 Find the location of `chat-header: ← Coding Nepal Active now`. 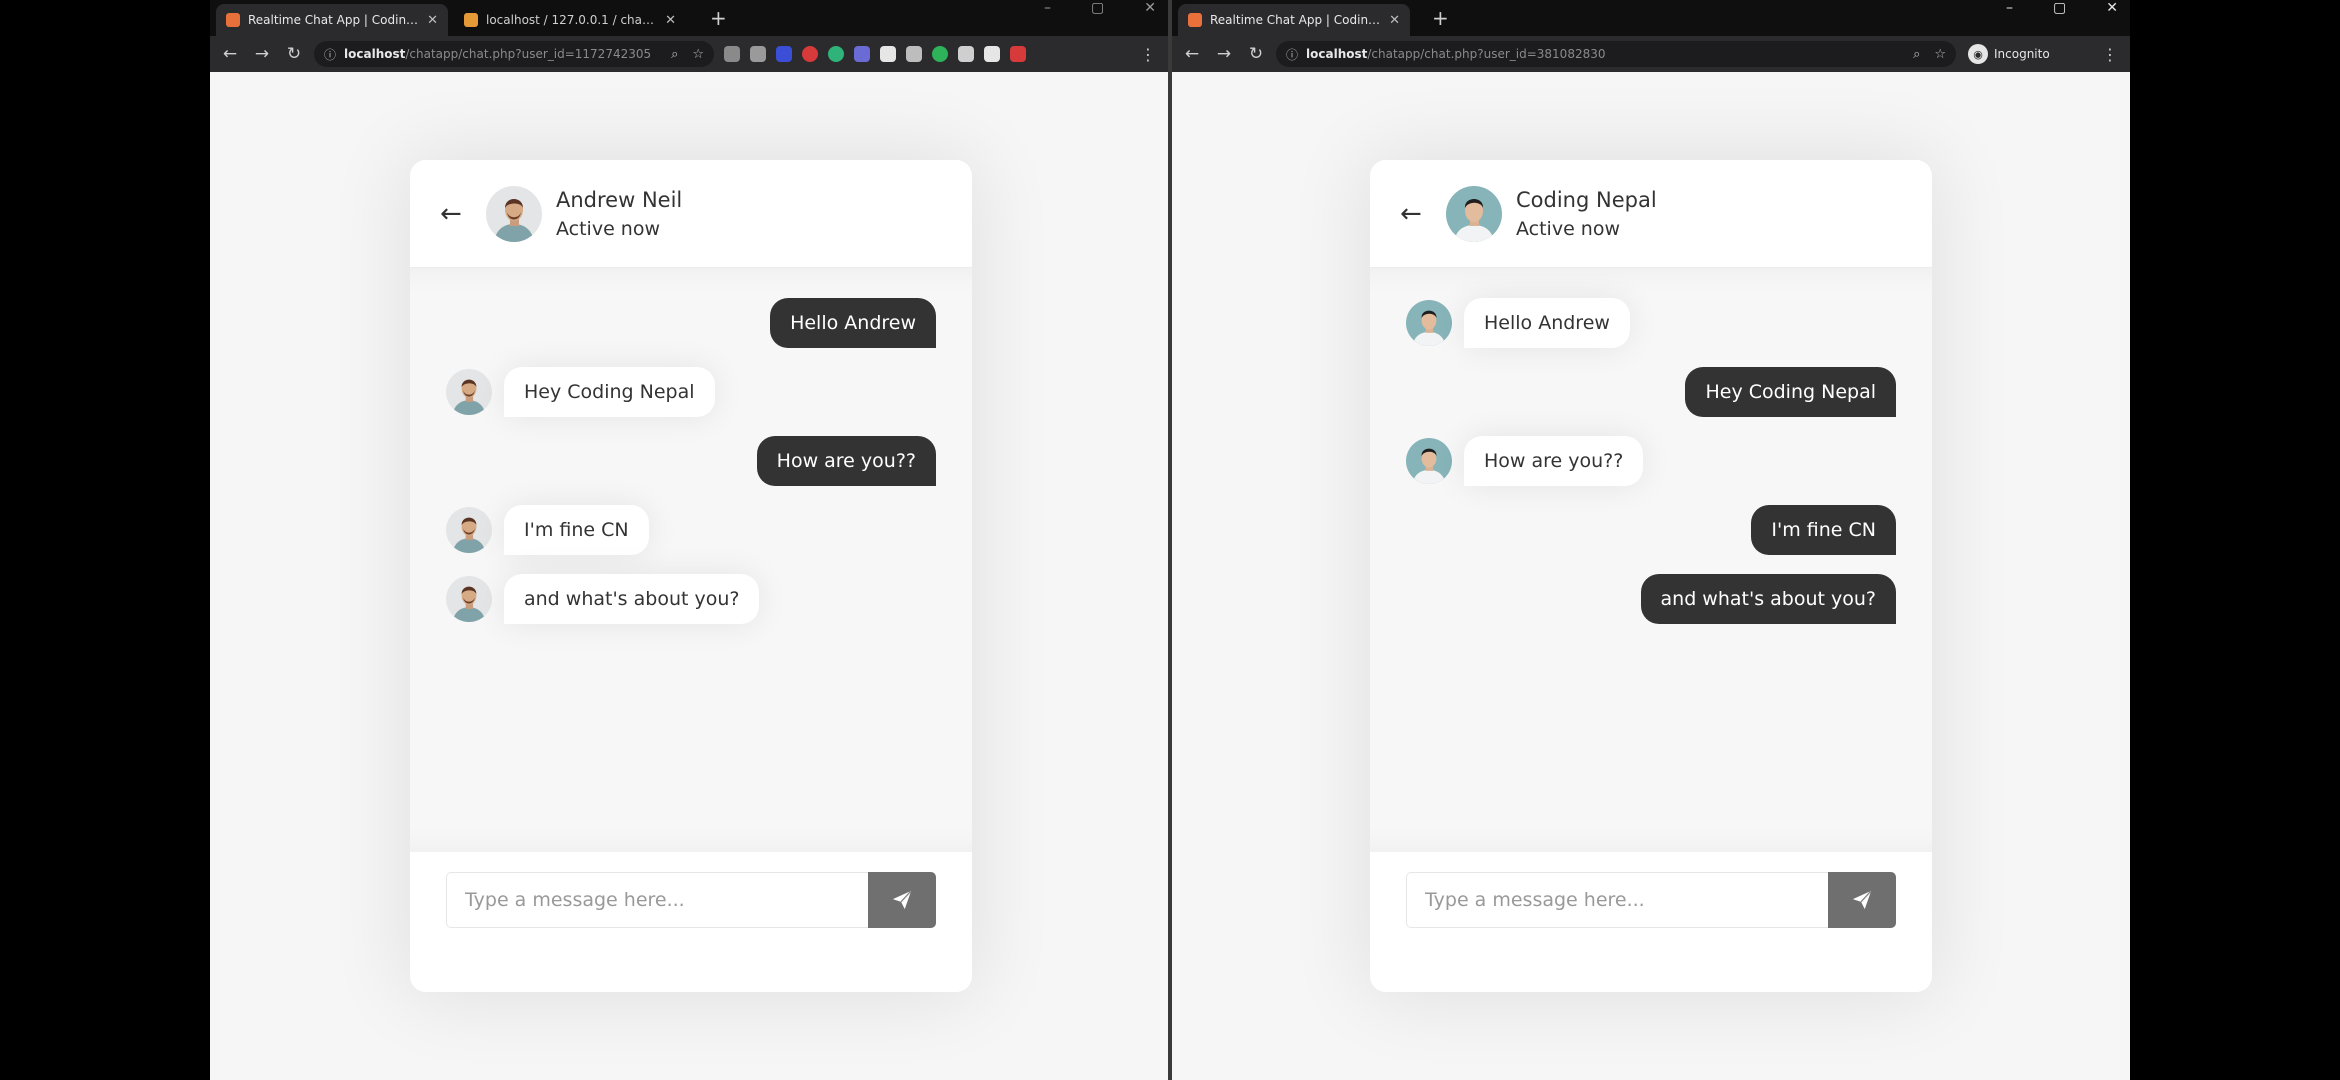

chat-header: ← Coding Nepal Active now is located at coordinates (1651, 214).